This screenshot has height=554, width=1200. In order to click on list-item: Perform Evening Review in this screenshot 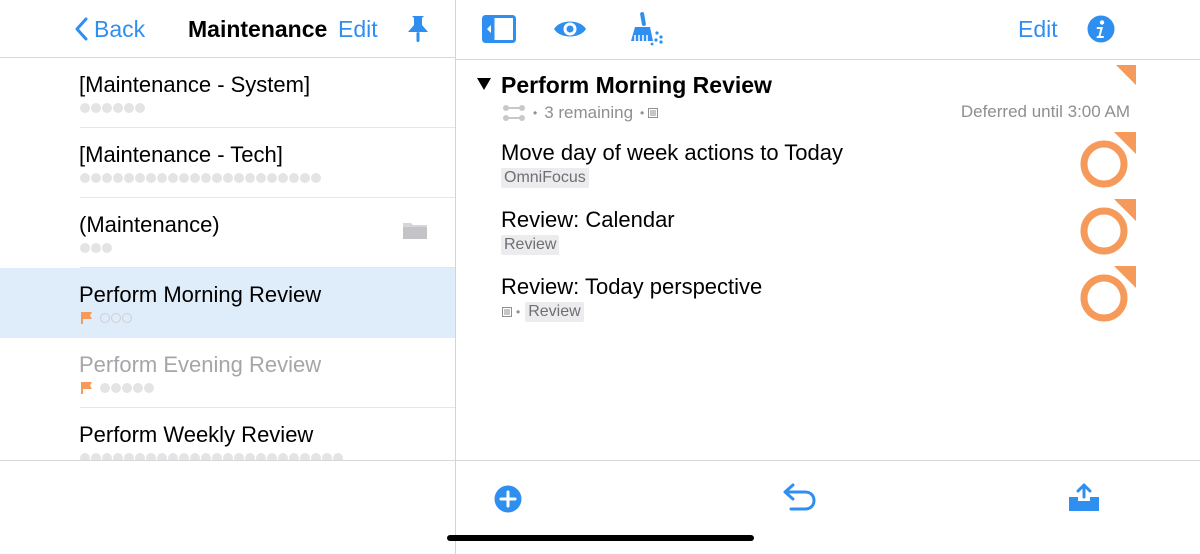, I will do `click(227, 373)`.